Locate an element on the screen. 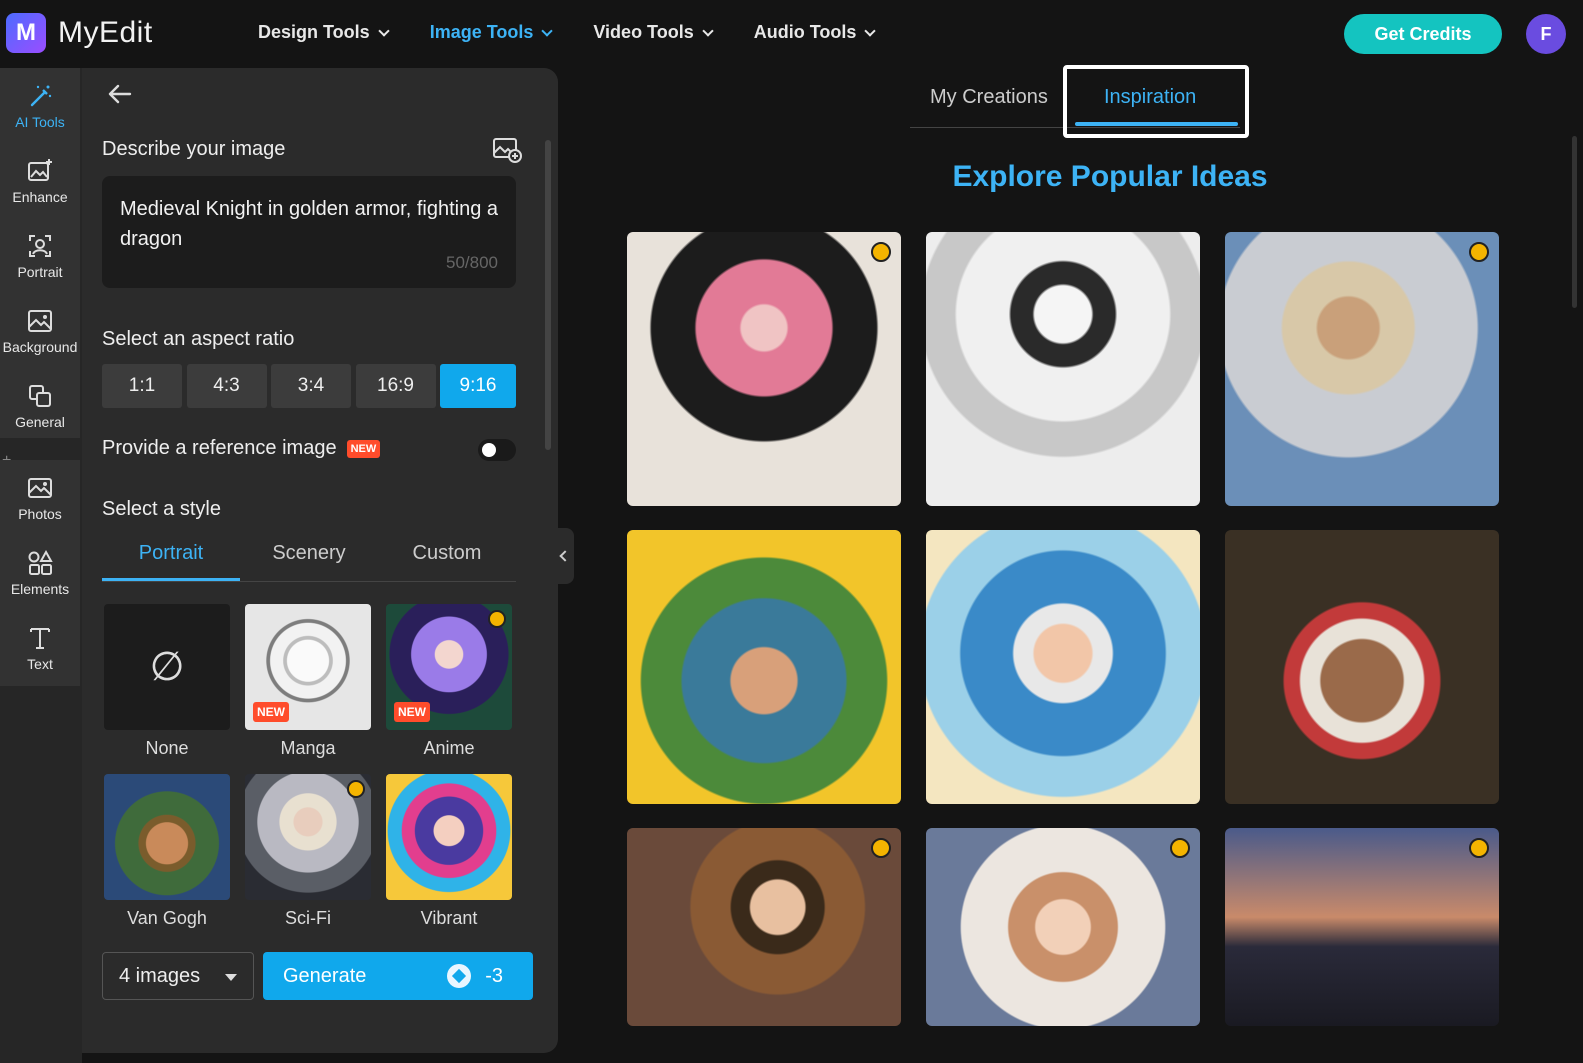 This screenshot has width=1583, height=1063. vibrant-thumbnail is located at coordinates (449, 837).